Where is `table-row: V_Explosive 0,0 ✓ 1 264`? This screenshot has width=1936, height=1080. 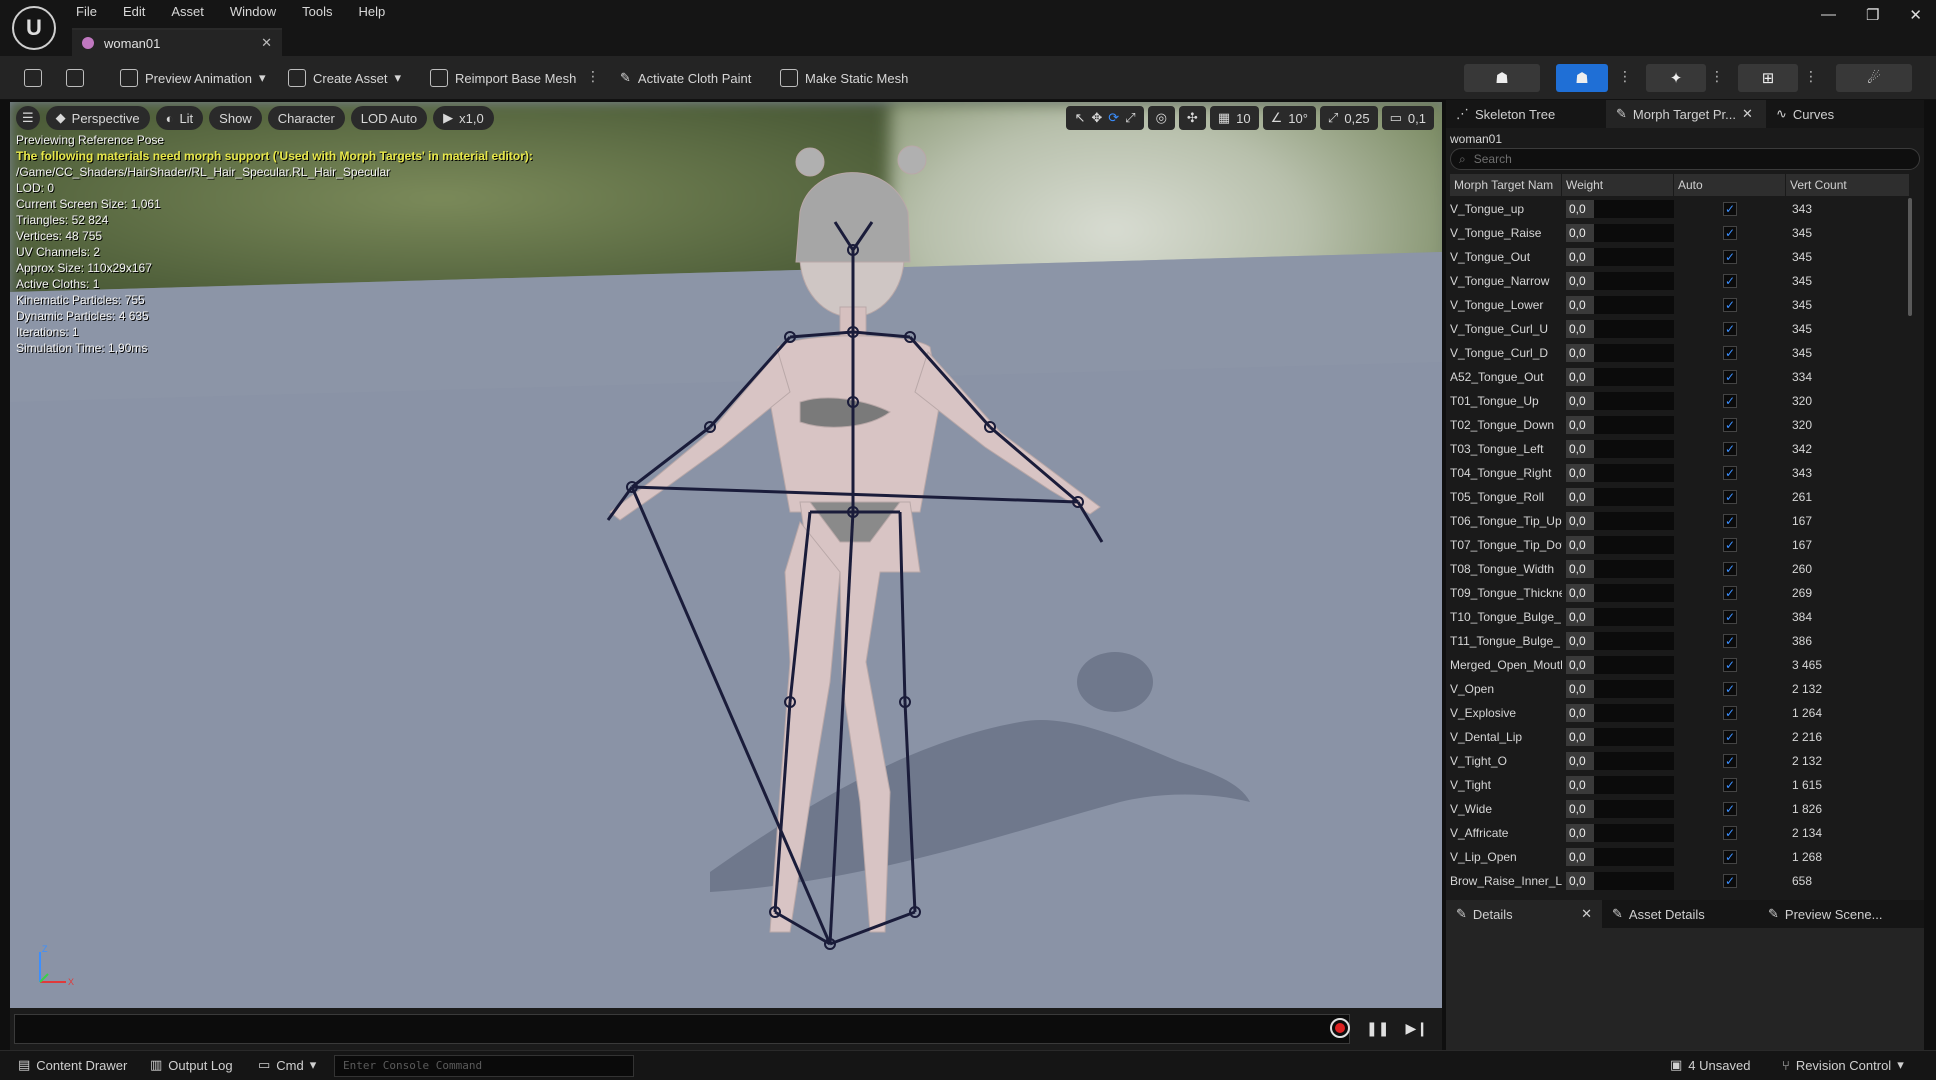 table-row: V_Explosive 0,0 ✓ 1 264 is located at coordinates (1680, 713).